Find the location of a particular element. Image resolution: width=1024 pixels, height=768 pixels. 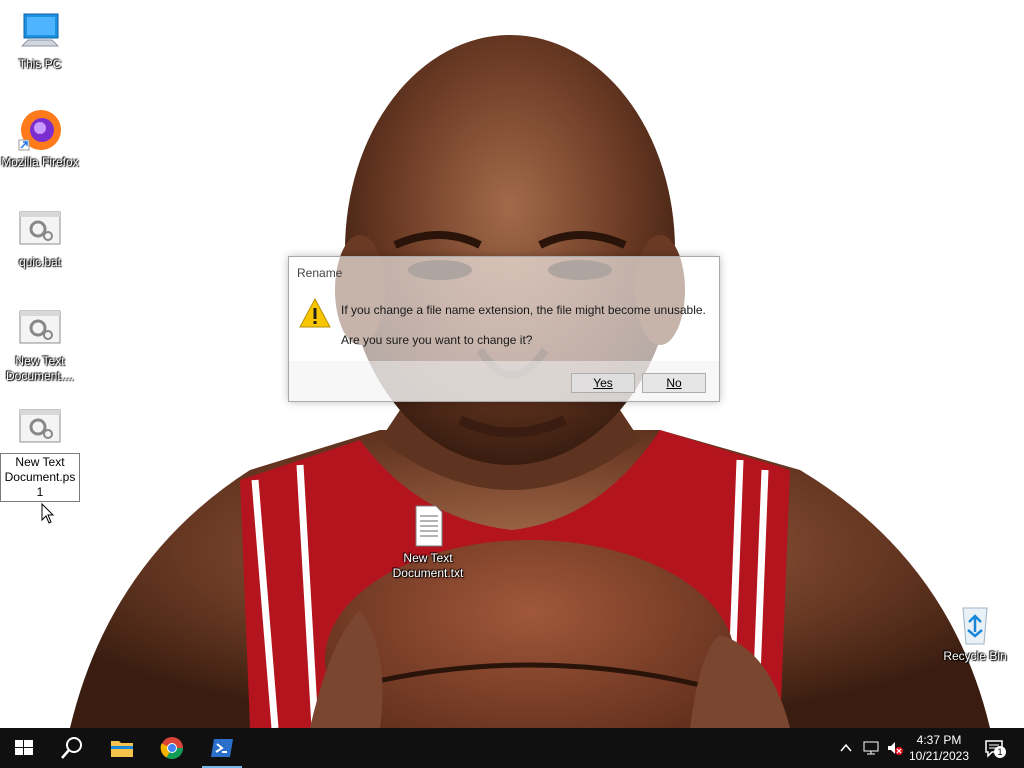

recycle-bin-icon is located at coordinates (975, 626).